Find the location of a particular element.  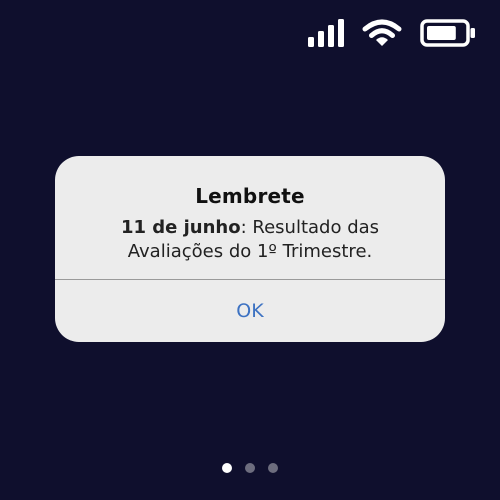

signal-bars-icon is located at coordinates (326, 33).